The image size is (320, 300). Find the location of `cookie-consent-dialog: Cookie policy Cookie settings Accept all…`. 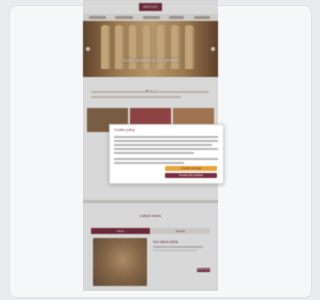

cookie-consent-dialog: Cookie policy Cookie settings Accept all… is located at coordinates (166, 154).